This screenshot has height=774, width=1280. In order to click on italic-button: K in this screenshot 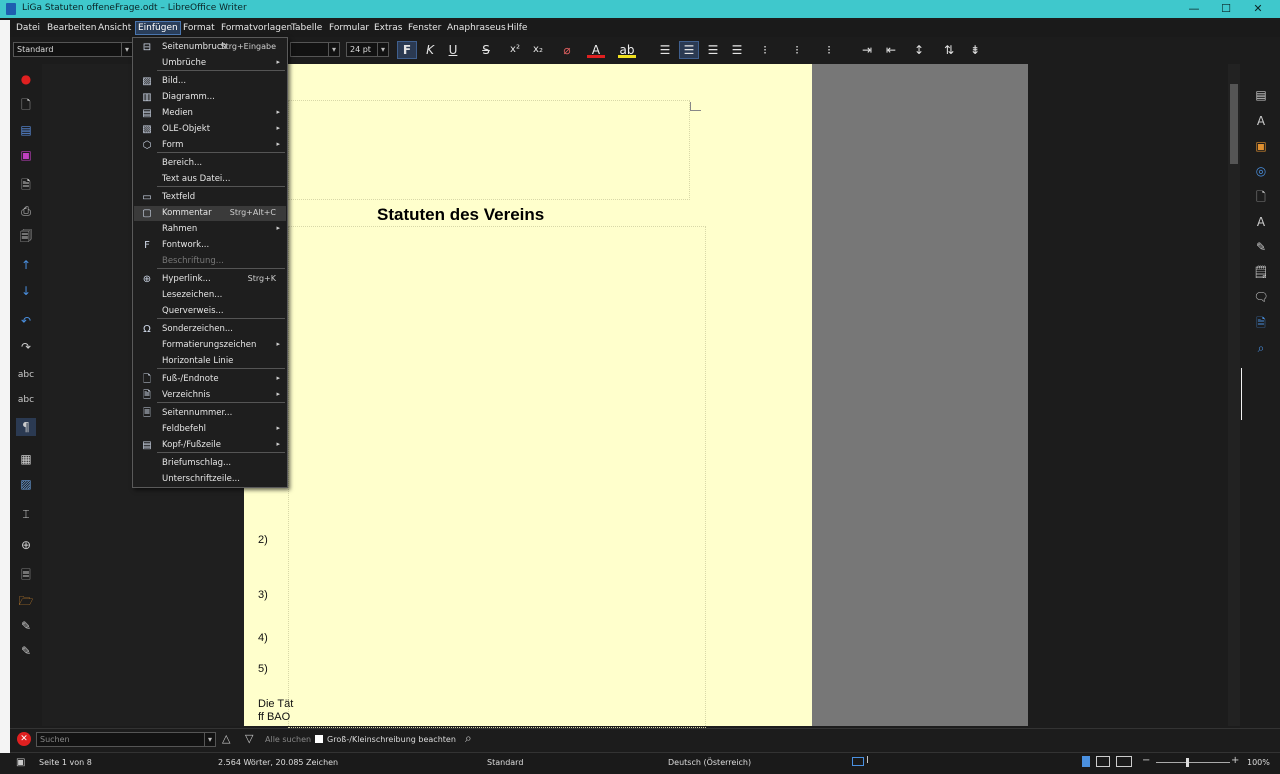, I will do `click(430, 50)`.